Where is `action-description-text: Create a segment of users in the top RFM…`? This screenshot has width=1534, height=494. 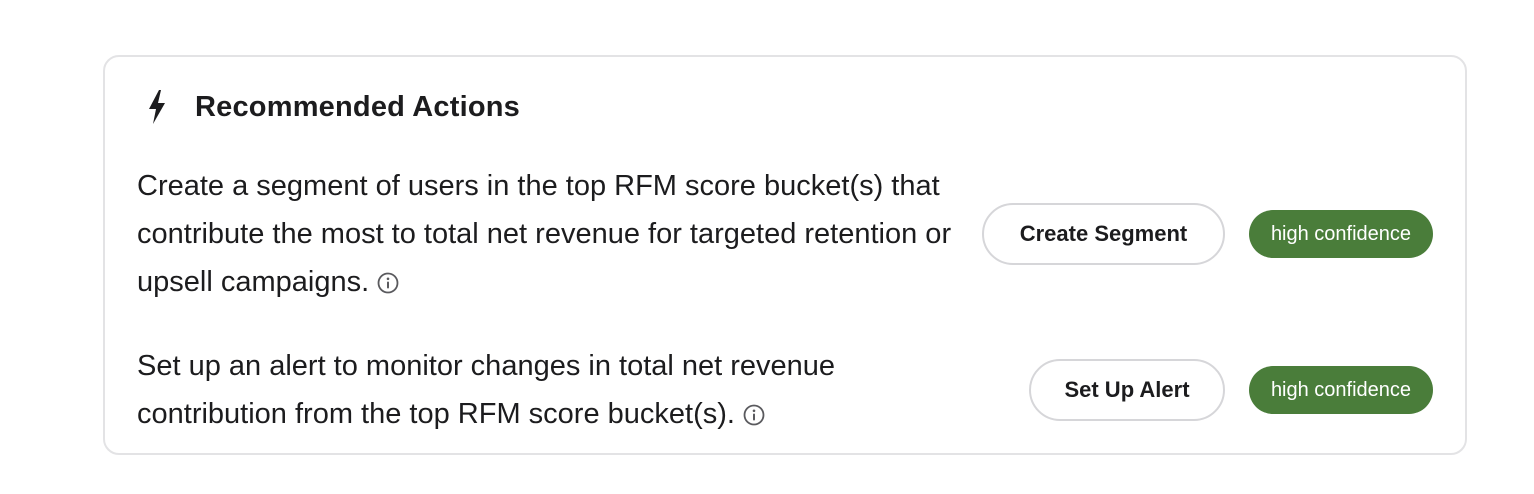
action-description-text: Create a segment of users in the top RFM… is located at coordinates (544, 234).